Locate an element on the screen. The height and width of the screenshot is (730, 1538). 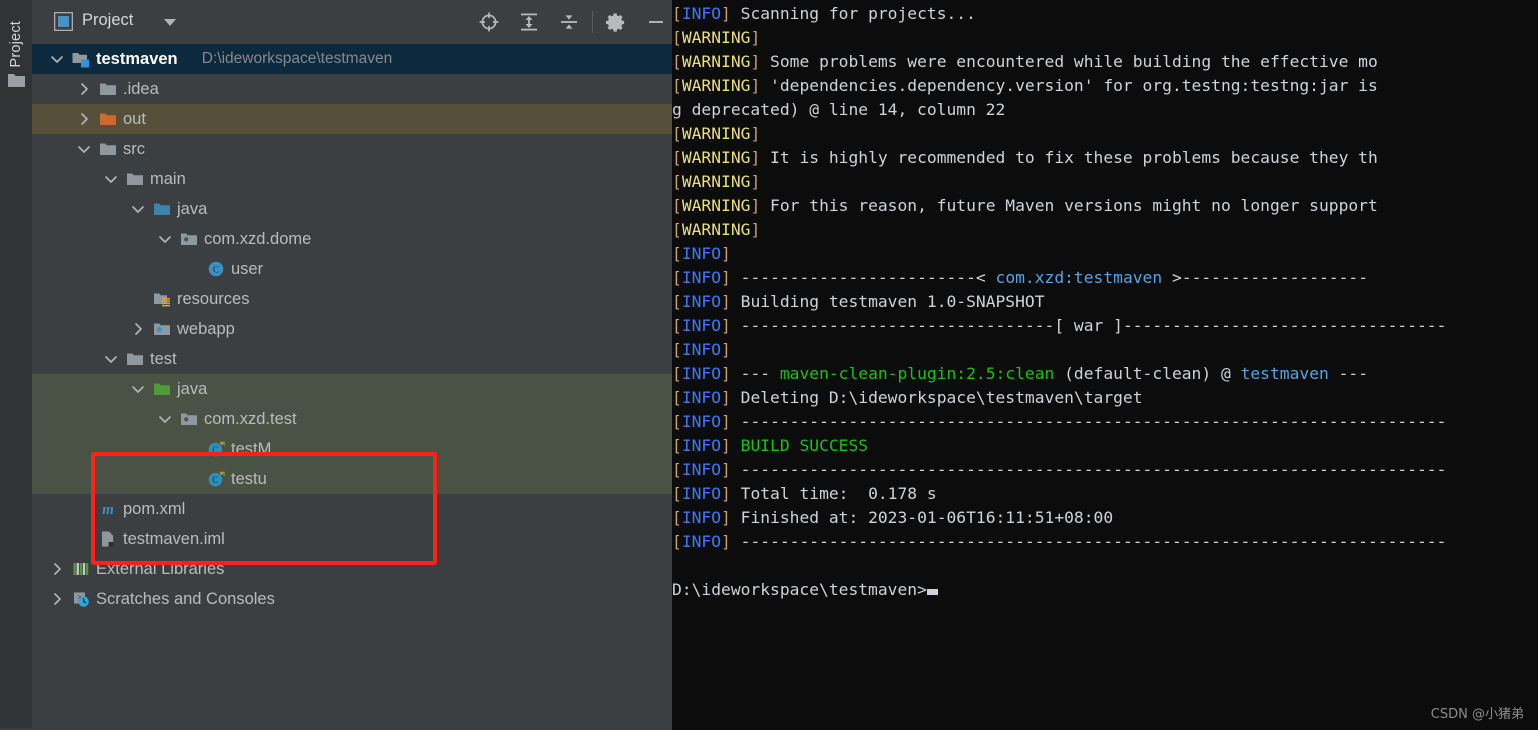
folder-test-sources-icon is located at coordinates (162, 389).